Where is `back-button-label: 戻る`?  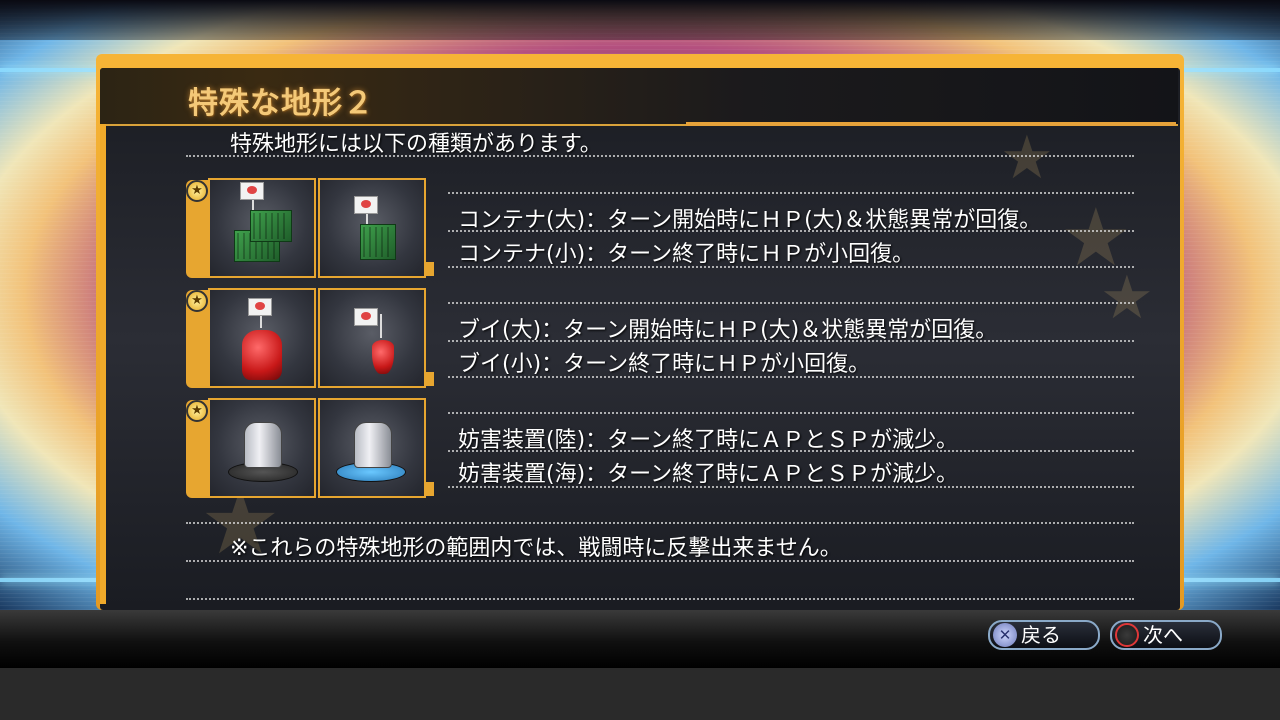 back-button-label: 戻る is located at coordinates (1041, 635).